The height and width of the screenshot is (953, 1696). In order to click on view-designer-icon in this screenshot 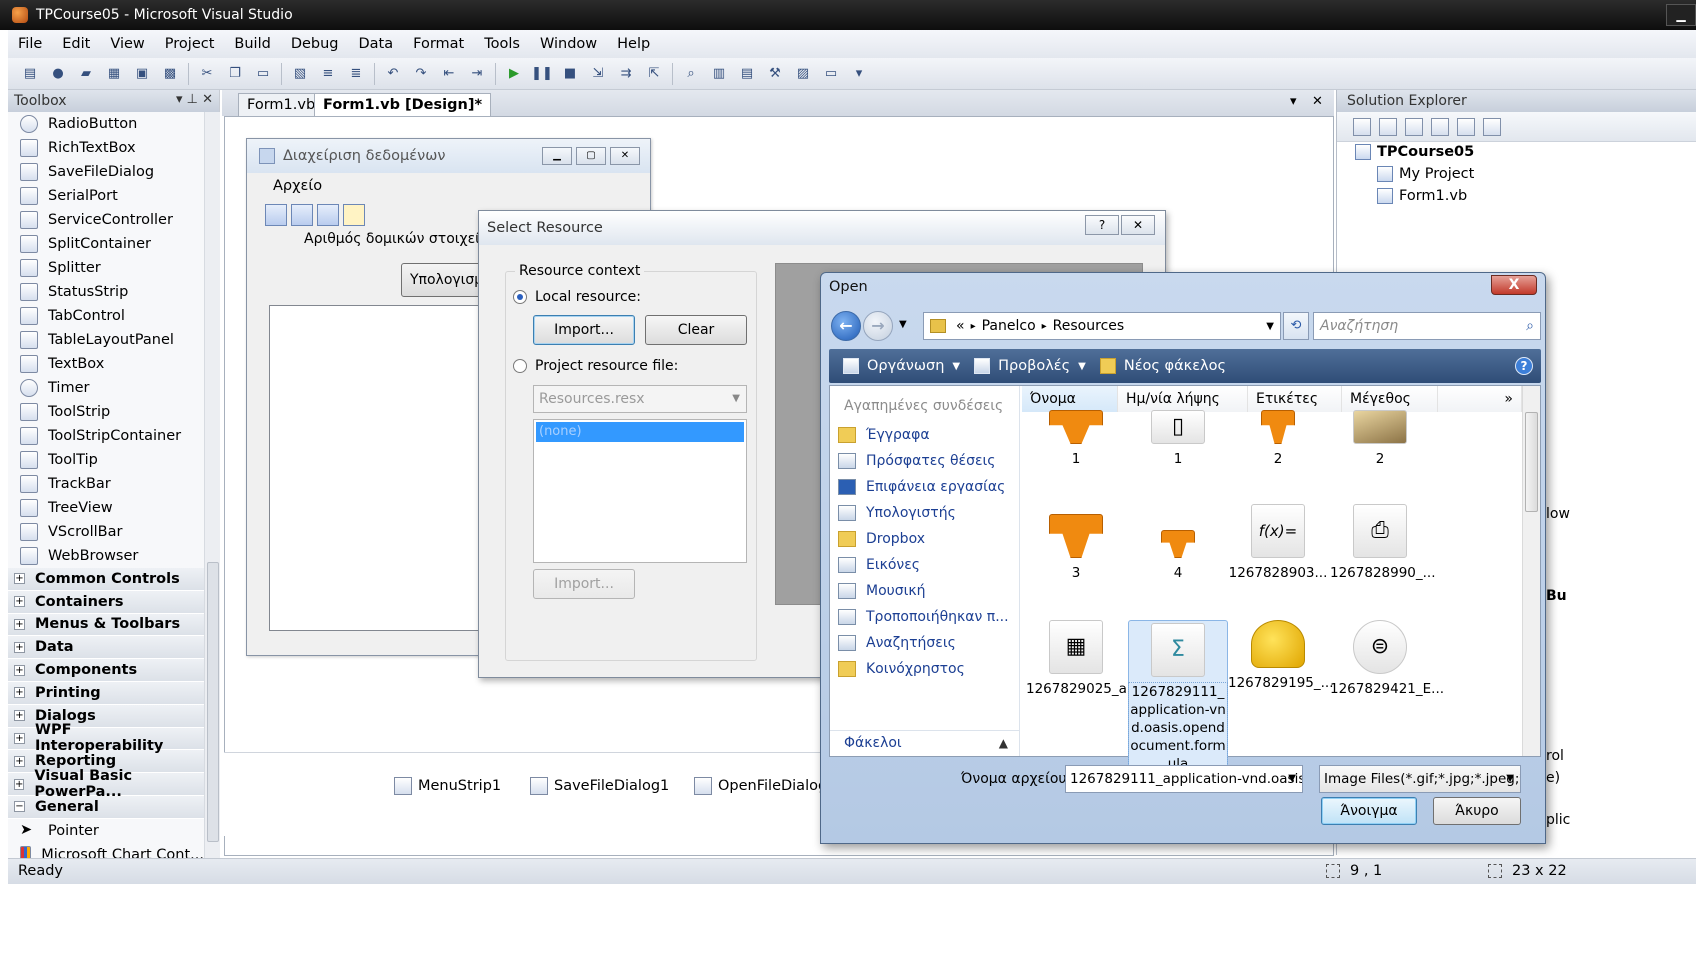, I will do `click(1466, 126)`.